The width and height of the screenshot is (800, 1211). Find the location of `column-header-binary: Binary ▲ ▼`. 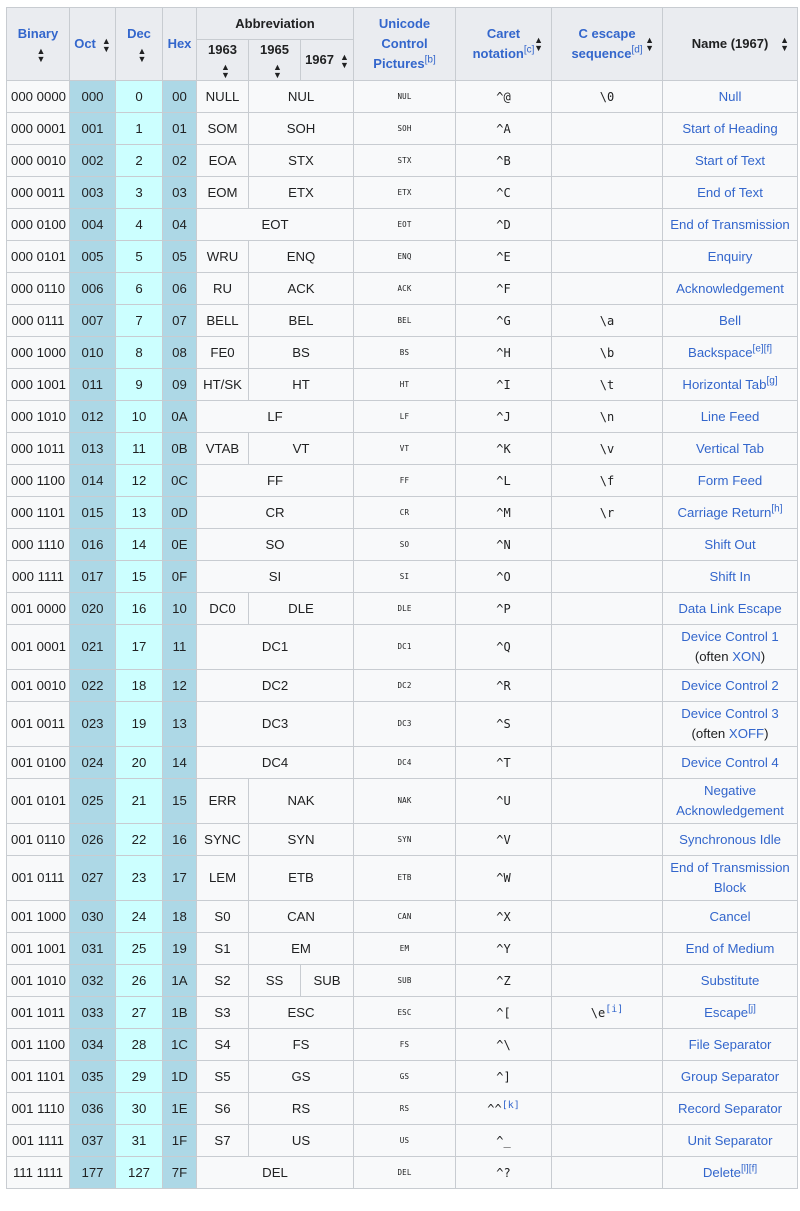

column-header-binary: Binary ▲ ▼ is located at coordinates (38, 44).